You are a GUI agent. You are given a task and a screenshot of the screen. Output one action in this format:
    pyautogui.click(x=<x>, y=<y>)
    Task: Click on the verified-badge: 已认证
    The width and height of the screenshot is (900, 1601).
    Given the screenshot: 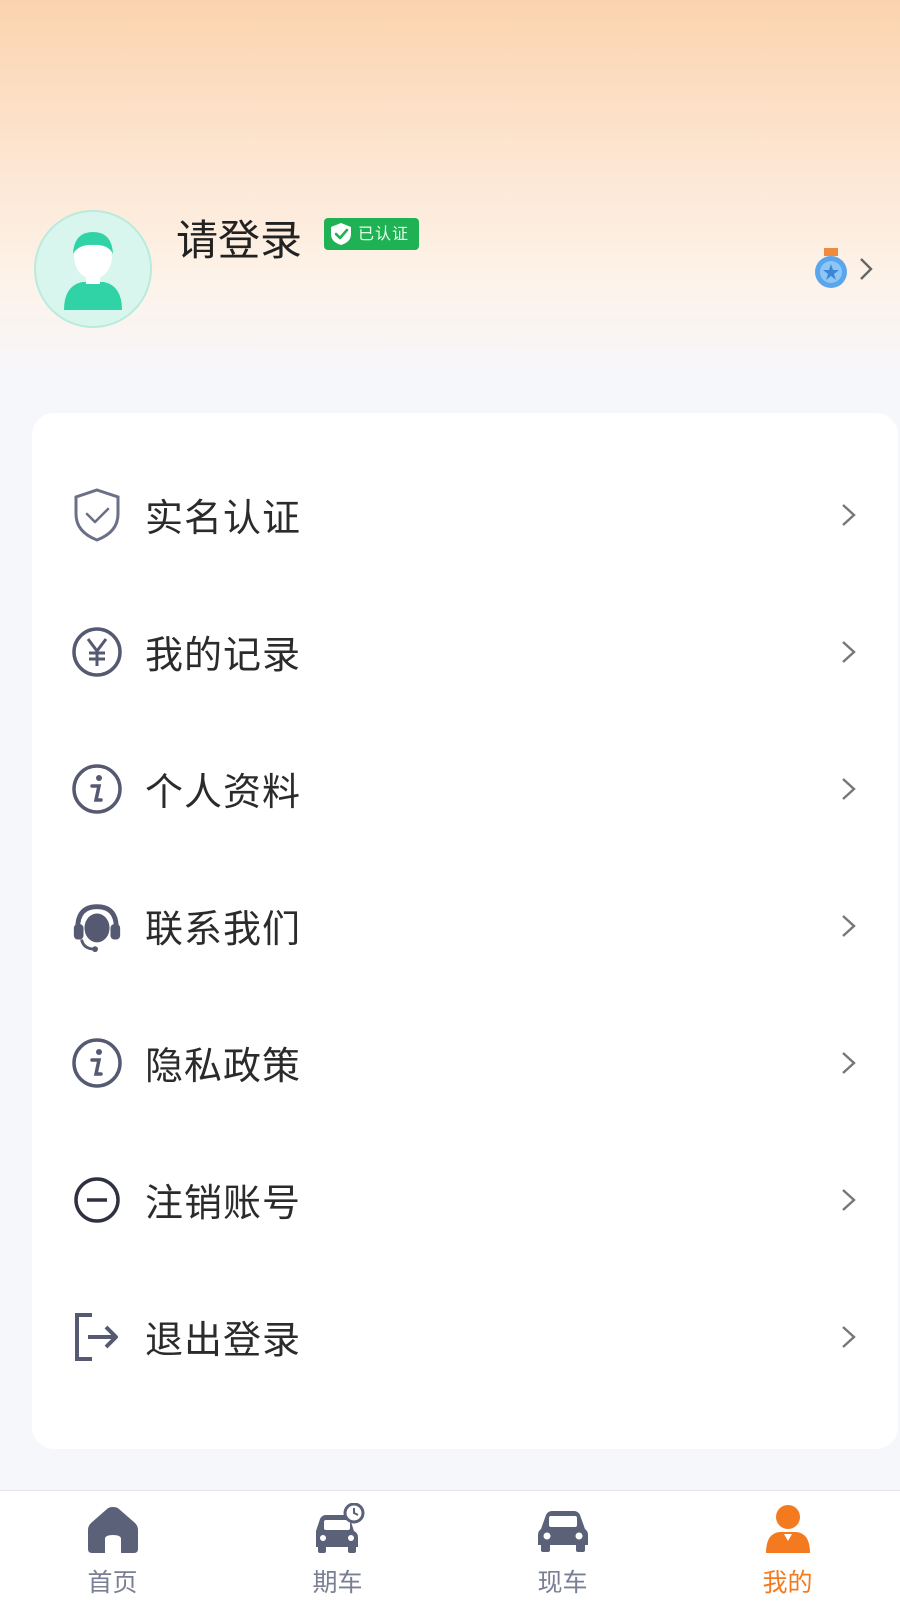 What is the action you would take?
    pyautogui.click(x=372, y=234)
    